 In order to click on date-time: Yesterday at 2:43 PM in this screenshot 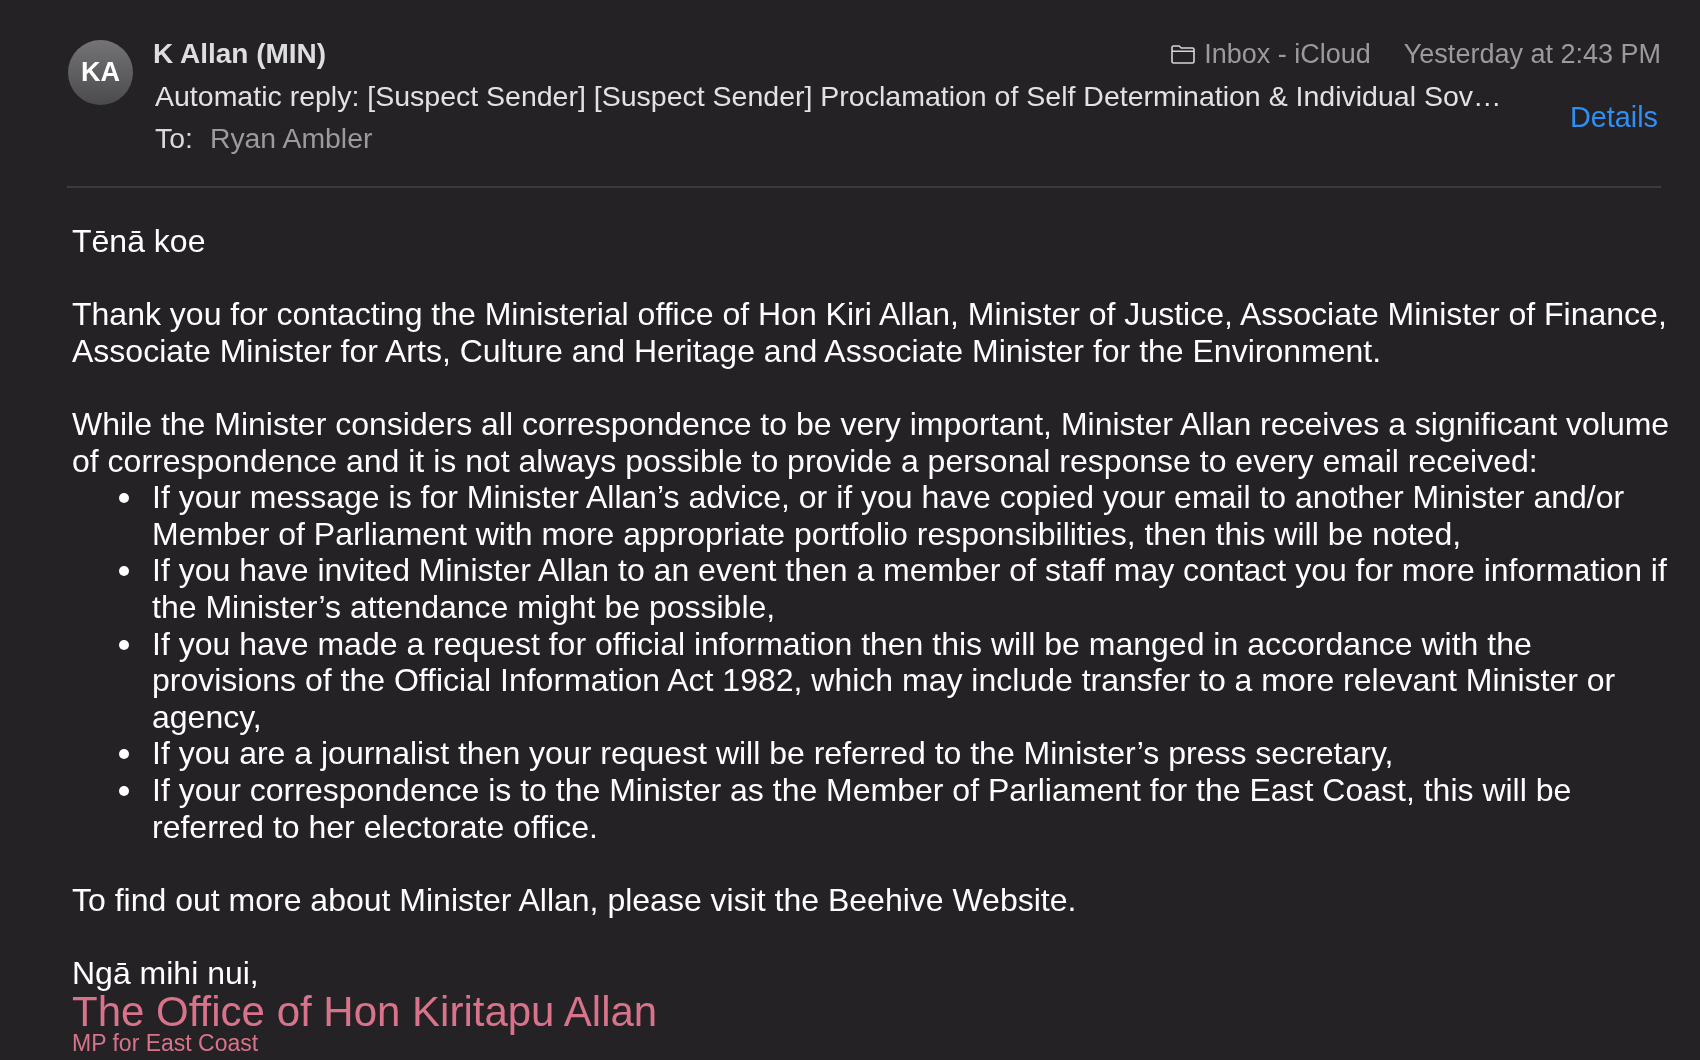, I will do `click(1532, 54)`.